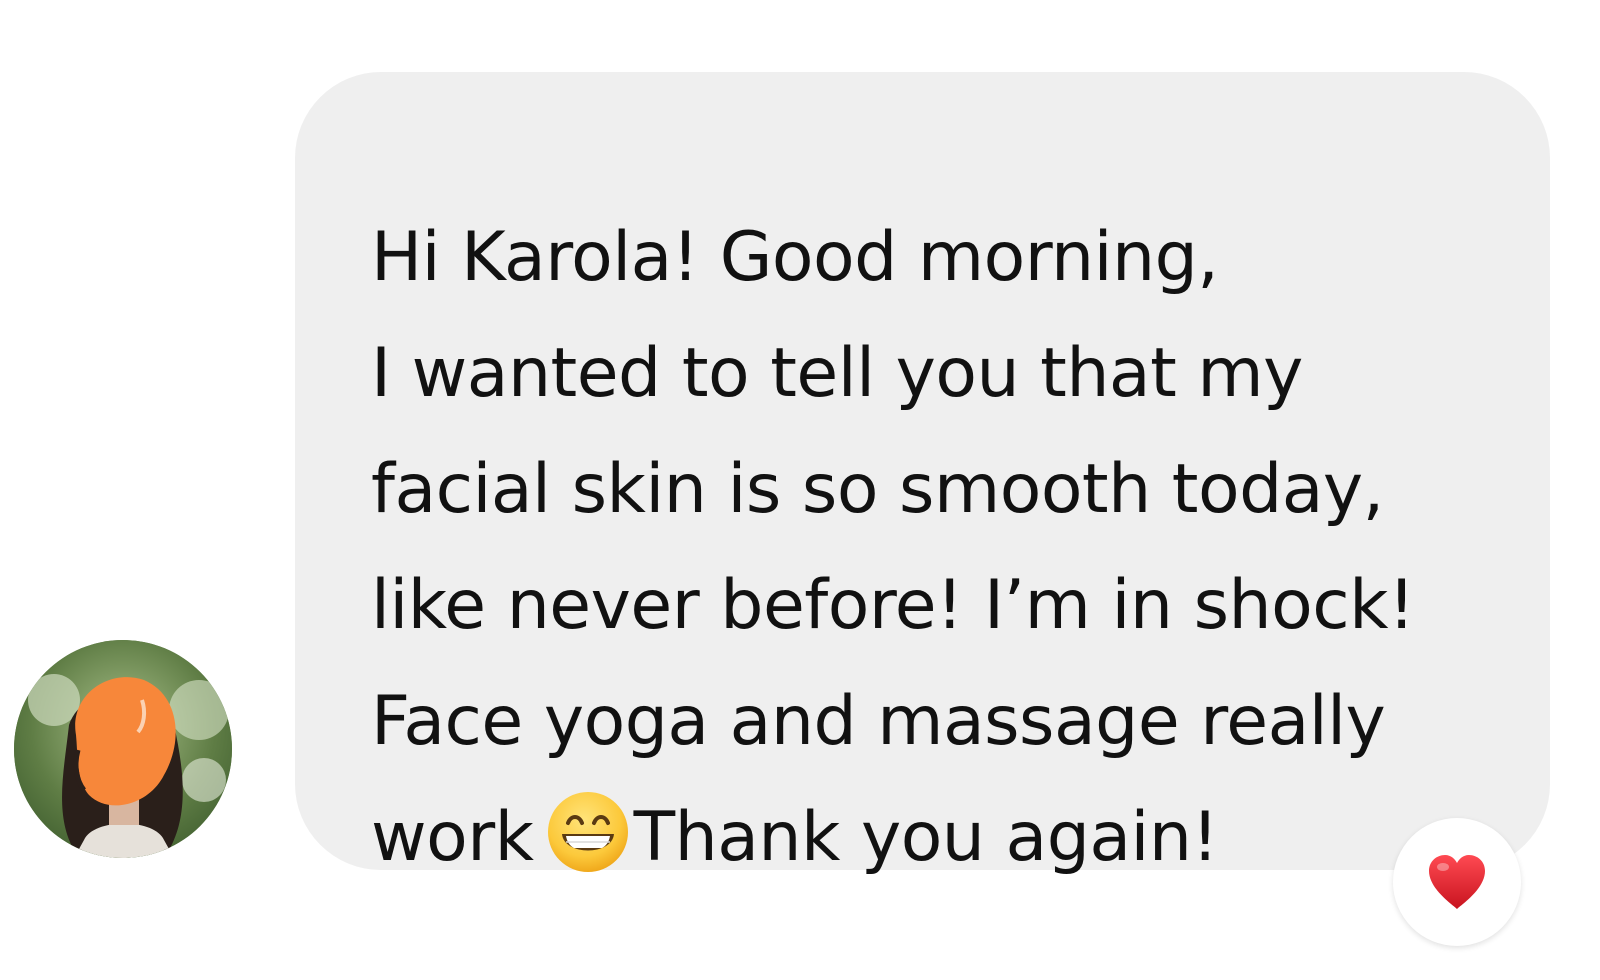 The height and width of the screenshot is (980, 1600). I want to click on message-line: like never before! I’m in shock!, so click(893, 605).